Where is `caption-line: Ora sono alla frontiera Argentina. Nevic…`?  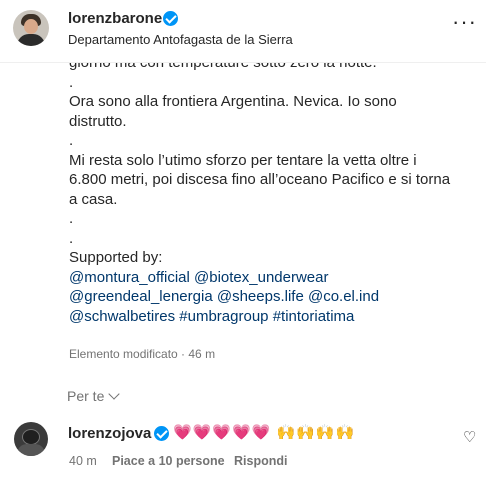
caption-line: Ora sono alla frontiera Argentina. Nevic… is located at coordinates (233, 101).